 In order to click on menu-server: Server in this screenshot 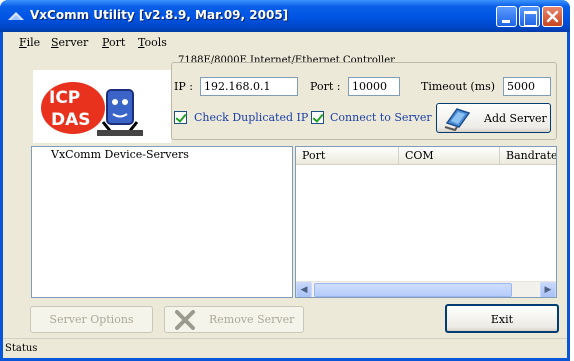, I will do `click(69, 42)`.